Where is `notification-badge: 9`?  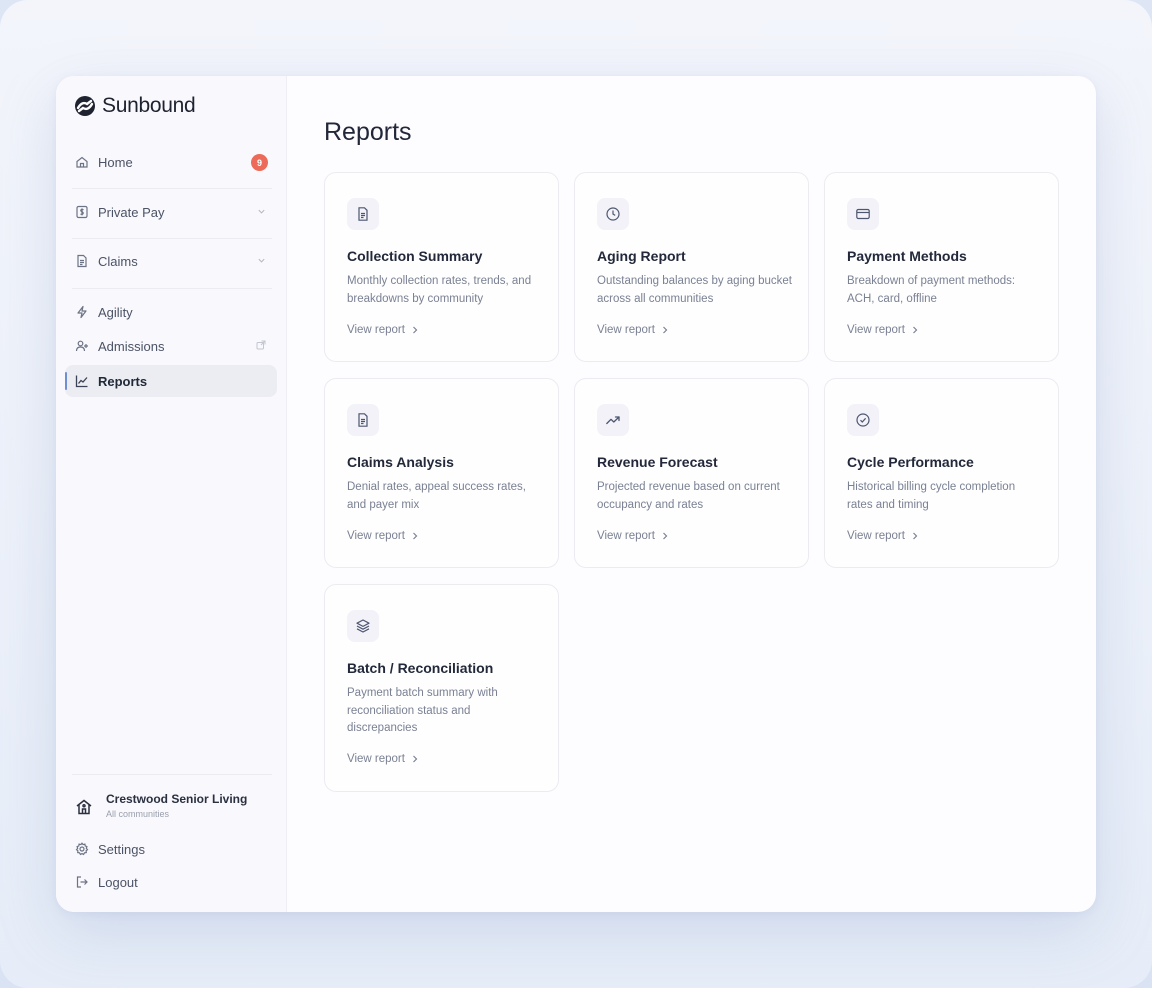
notification-badge: 9 is located at coordinates (259, 162).